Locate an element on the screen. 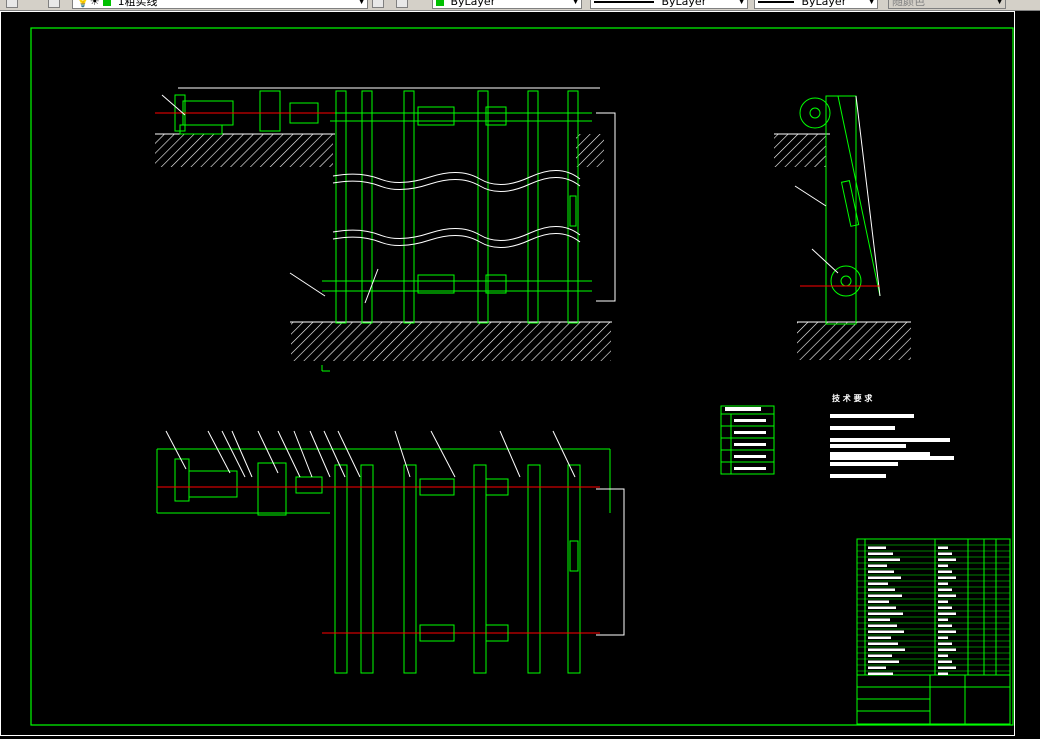 The height and width of the screenshot is (739, 1040). technical-requirements: 技 术 要 求 is located at coordinates (892, 435).